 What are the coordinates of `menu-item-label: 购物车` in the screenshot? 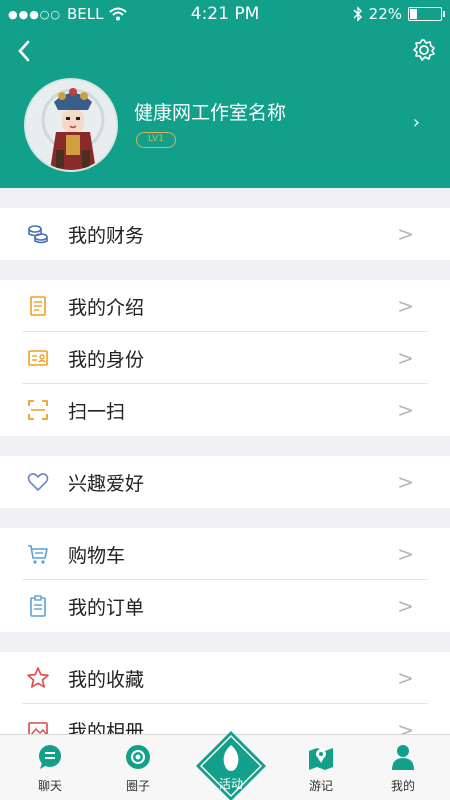 It's located at (97, 555).